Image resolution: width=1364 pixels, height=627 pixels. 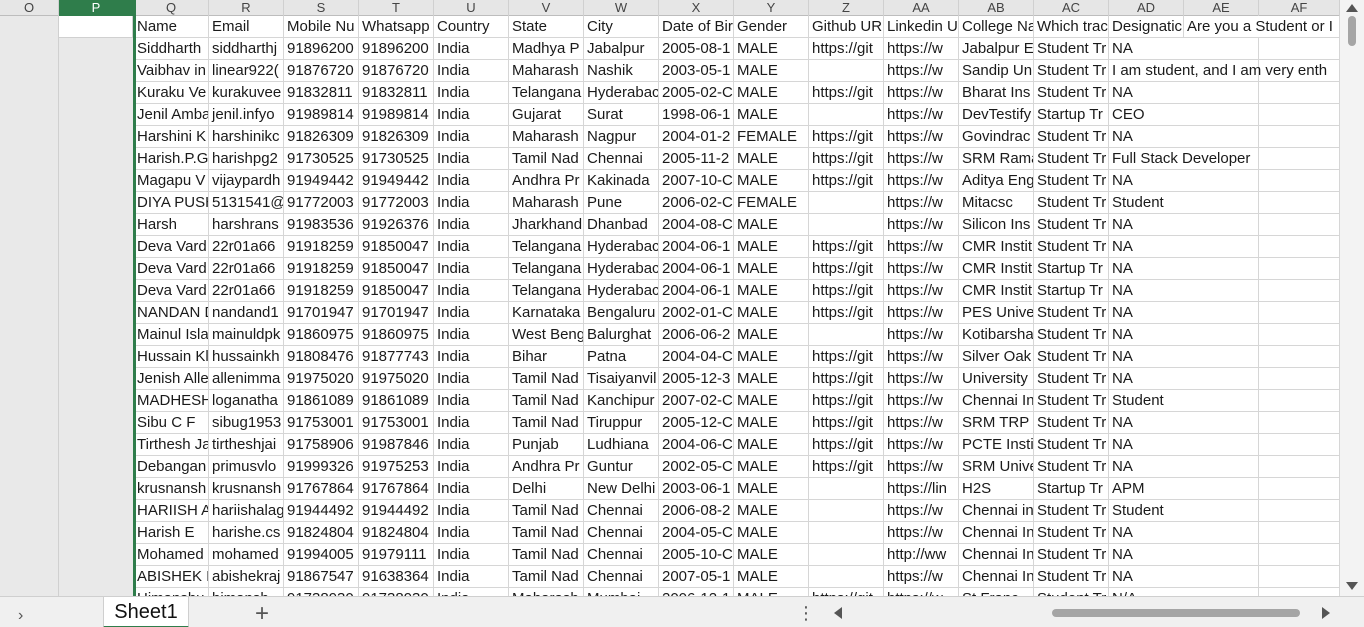 I want to click on table-cell: 2006-02-C, so click(x=696, y=203).